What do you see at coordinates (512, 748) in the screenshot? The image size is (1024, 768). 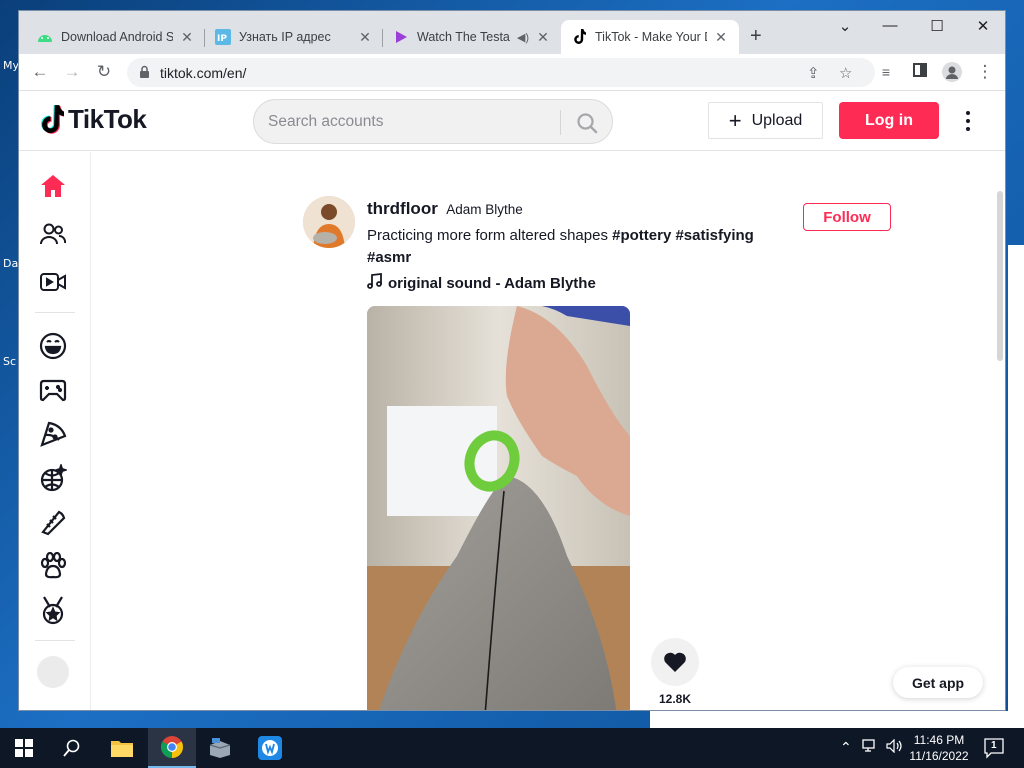 I see `taskbar: ⌃ 11:46 PM 11/16/2022 1` at bounding box center [512, 748].